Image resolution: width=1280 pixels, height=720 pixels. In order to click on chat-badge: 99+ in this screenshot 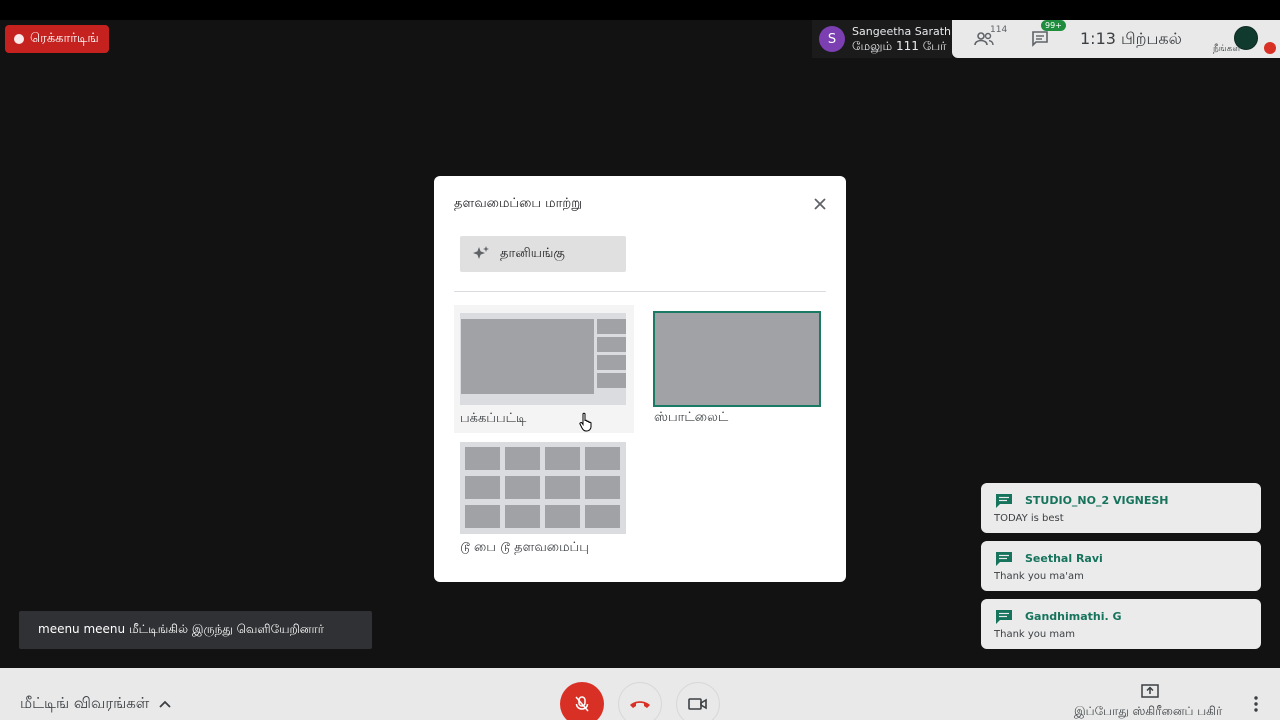, I will do `click(1053, 25)`.